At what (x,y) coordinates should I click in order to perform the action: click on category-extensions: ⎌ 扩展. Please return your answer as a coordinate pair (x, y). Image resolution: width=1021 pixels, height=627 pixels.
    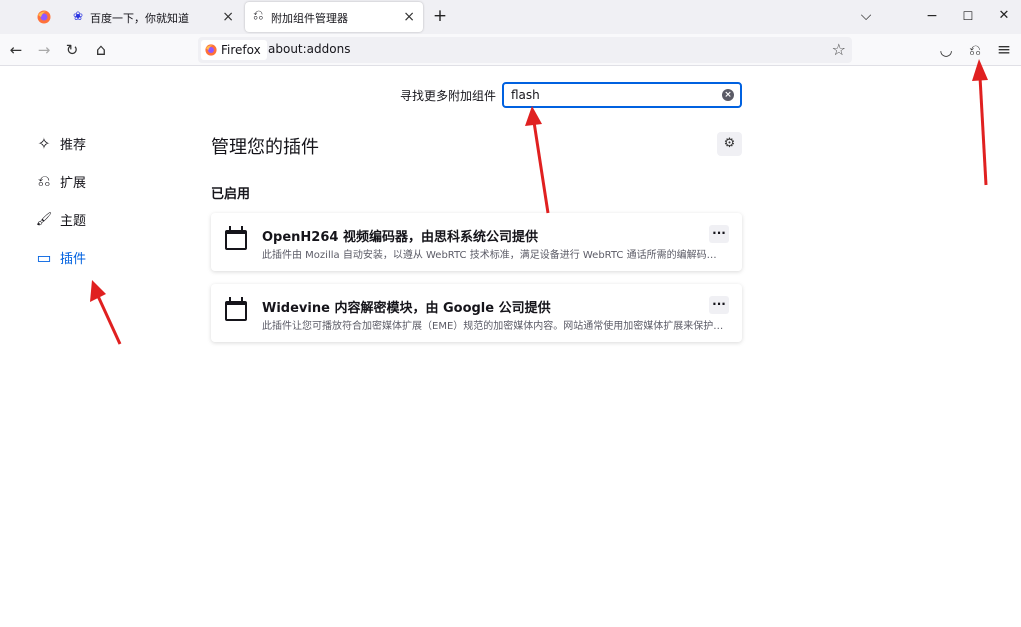
    Looking at the image, I should click on (60, 181).